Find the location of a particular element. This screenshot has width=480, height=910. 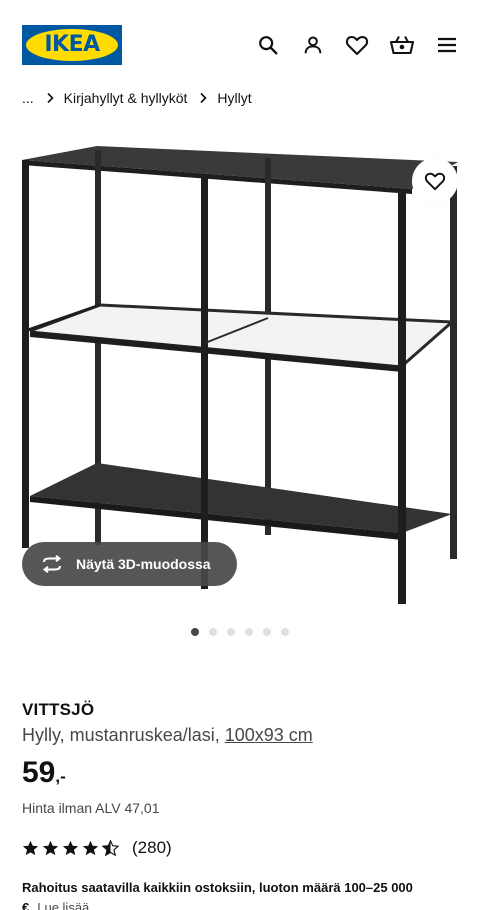

rating-stars is located at coordinates (72, 848).